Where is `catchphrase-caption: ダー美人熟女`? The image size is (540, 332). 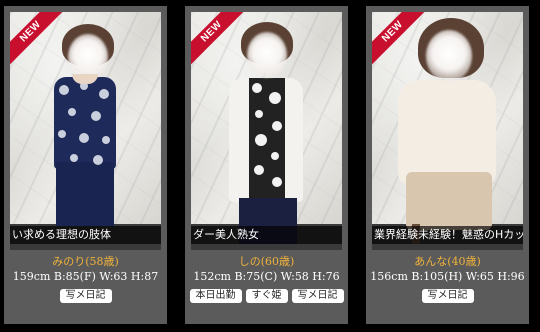
catchphrase-caption: ダー美人熟女 is located at coordinates (266, 235).